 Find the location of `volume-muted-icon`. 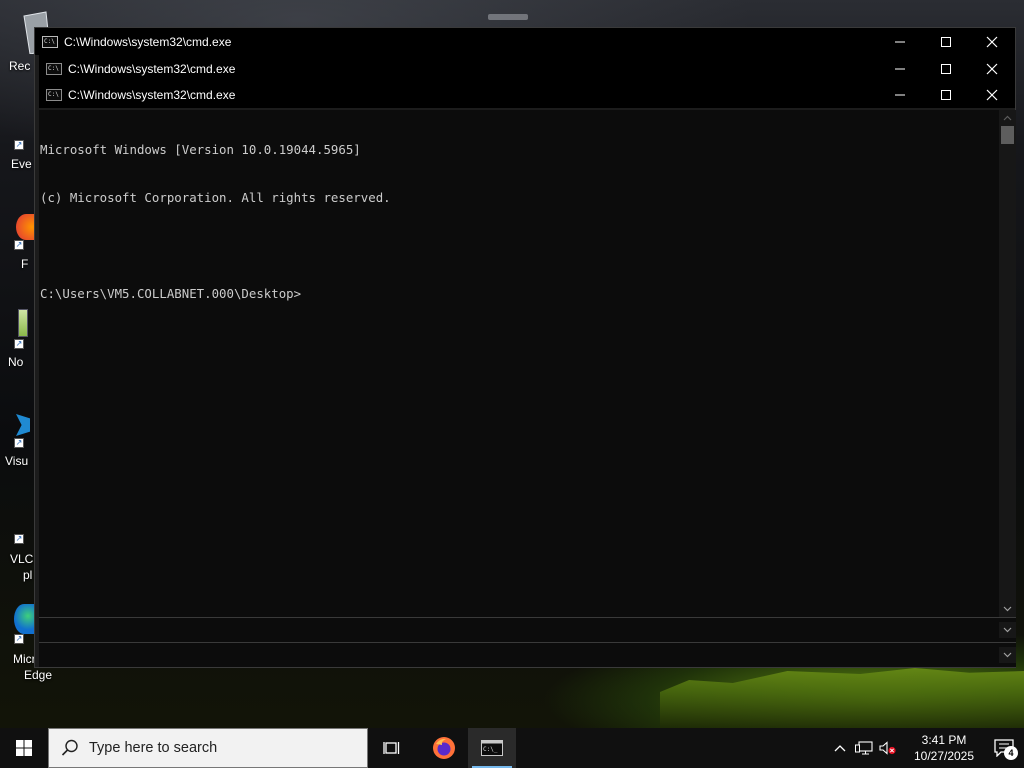

volume-muted-icon is located at coordinates (887, 748).